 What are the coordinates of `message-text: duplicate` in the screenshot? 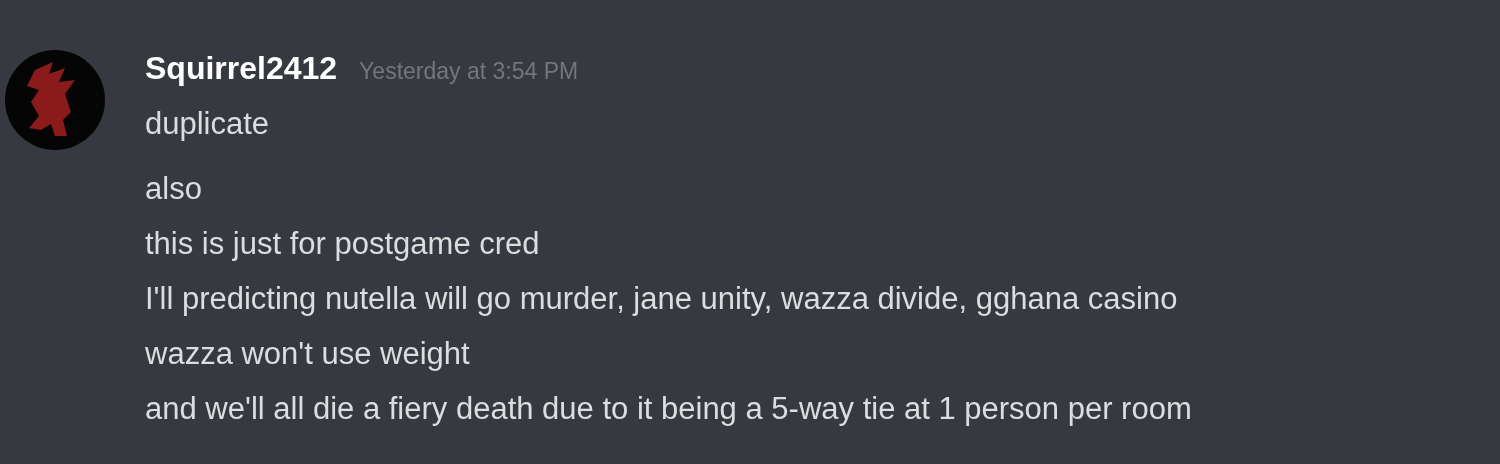 It's located at (208, 124).